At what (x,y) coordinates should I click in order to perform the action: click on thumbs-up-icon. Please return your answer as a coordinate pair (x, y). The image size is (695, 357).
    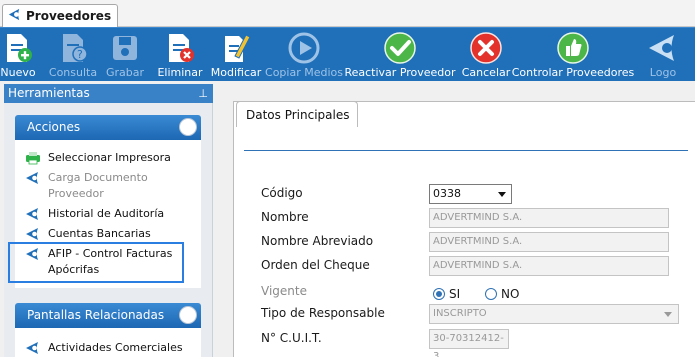
    Looking at the image, I should click on (573, 48).